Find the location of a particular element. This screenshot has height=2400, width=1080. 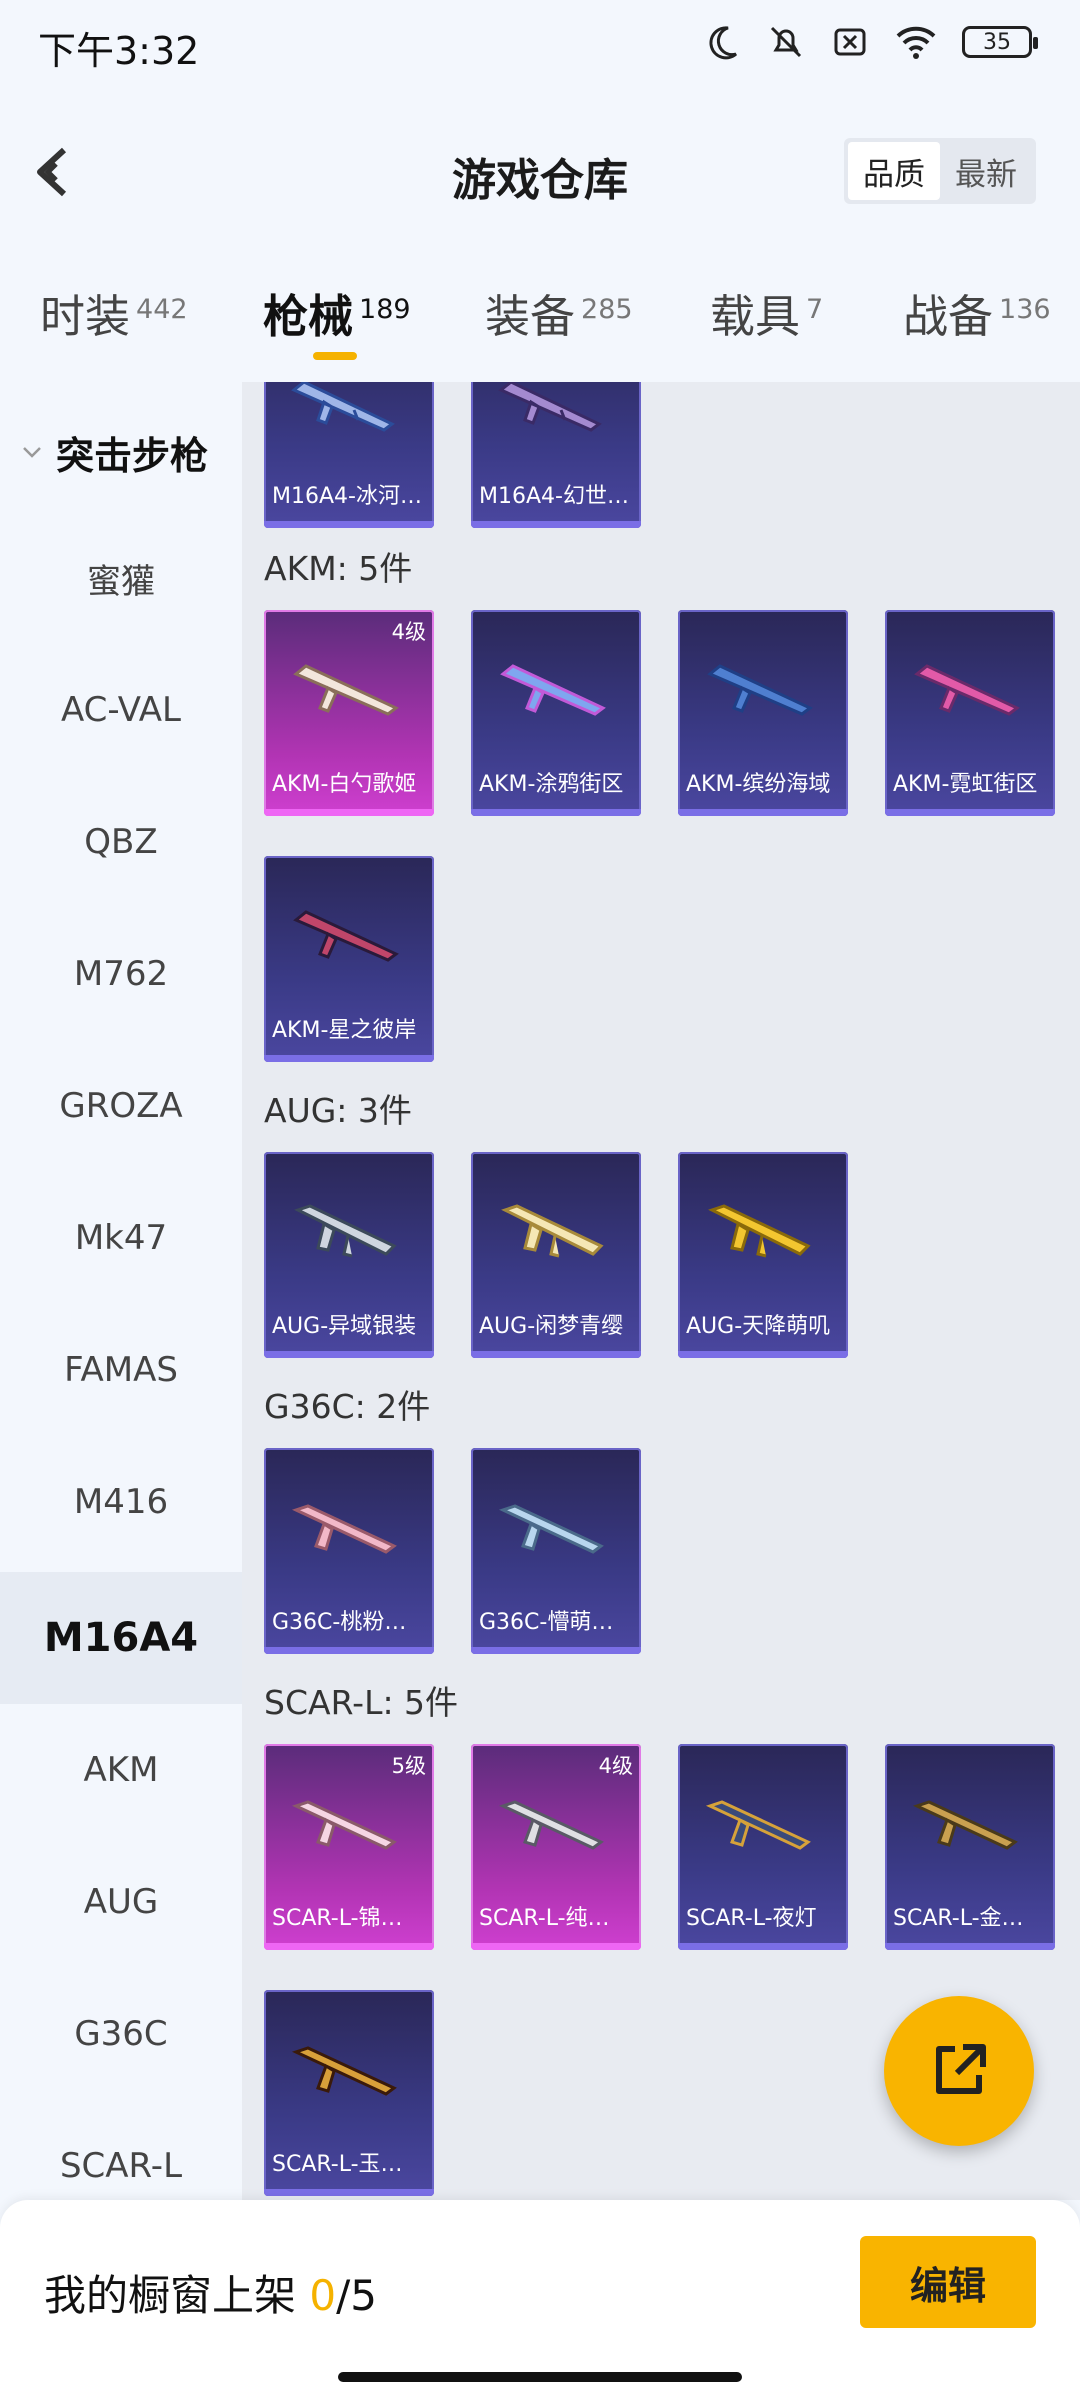

status-time: 下午3:32 is located at coordinates (119, 51).